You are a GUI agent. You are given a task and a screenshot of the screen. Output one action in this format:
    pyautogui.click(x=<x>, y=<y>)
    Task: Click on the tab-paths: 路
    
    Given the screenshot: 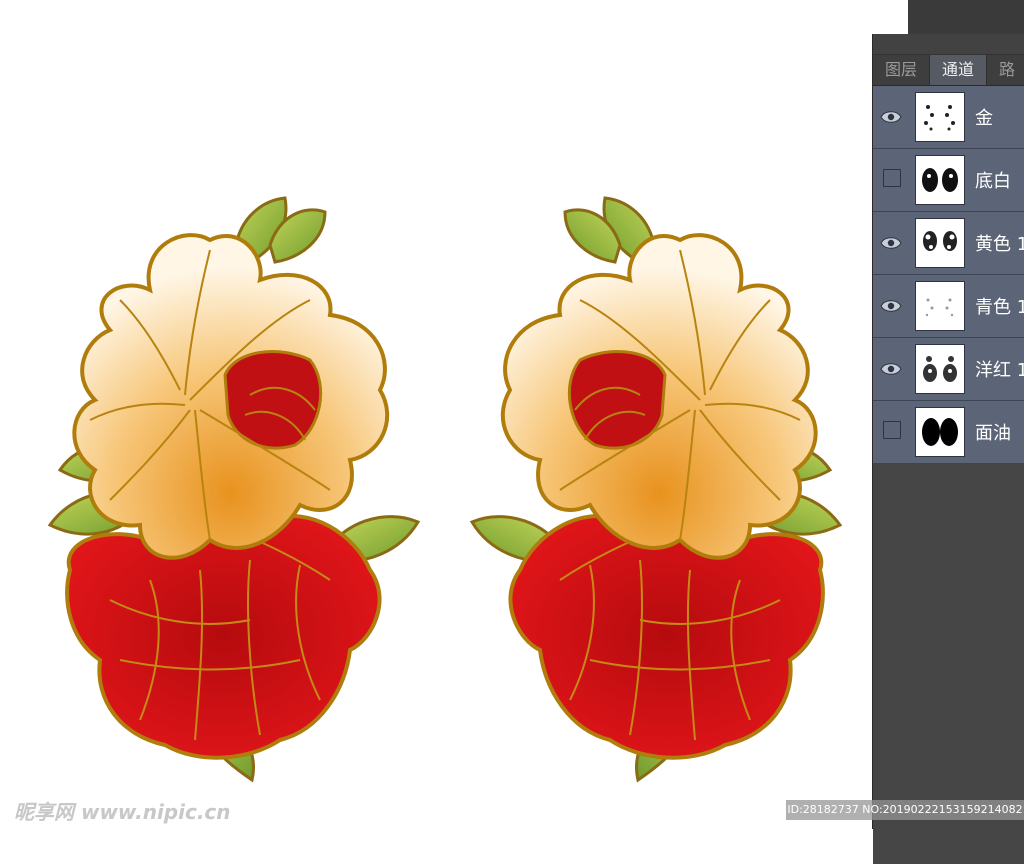 What is the action you would take?
    pyautogui.click(x=1005, y=70)
    